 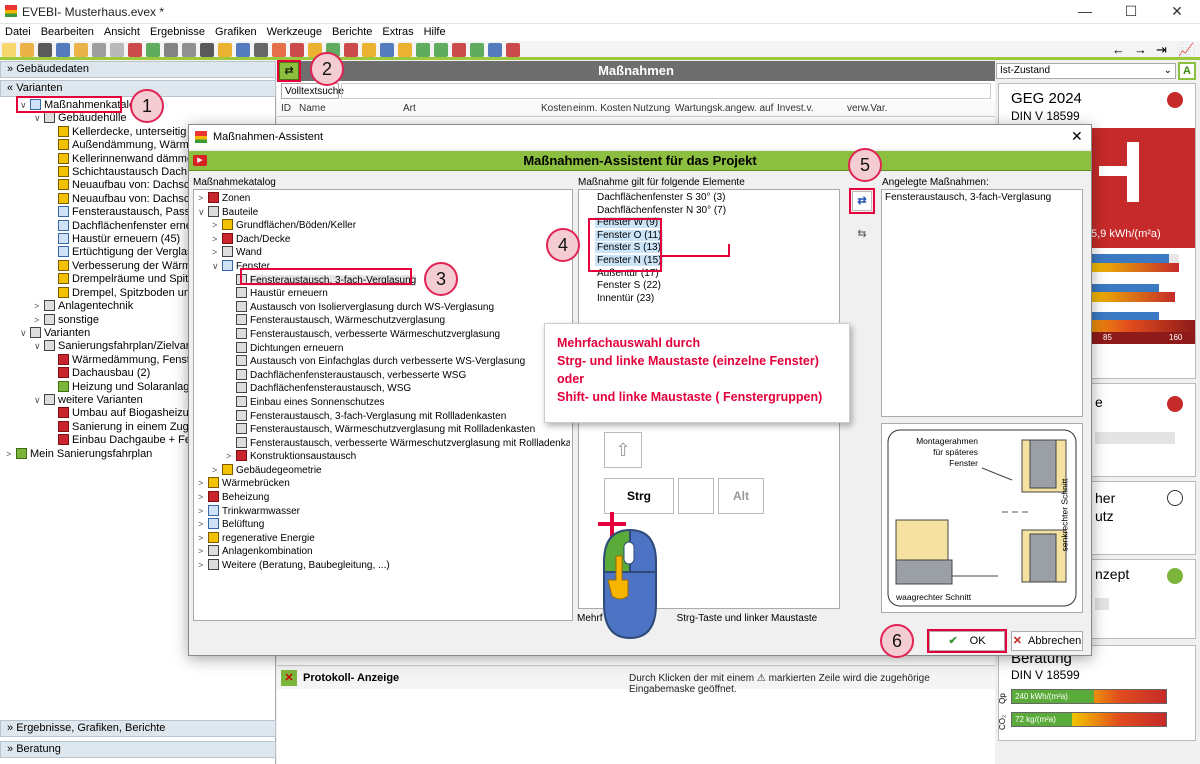 I want to click on column-header: Nutzung, so click(x=651, y=108).